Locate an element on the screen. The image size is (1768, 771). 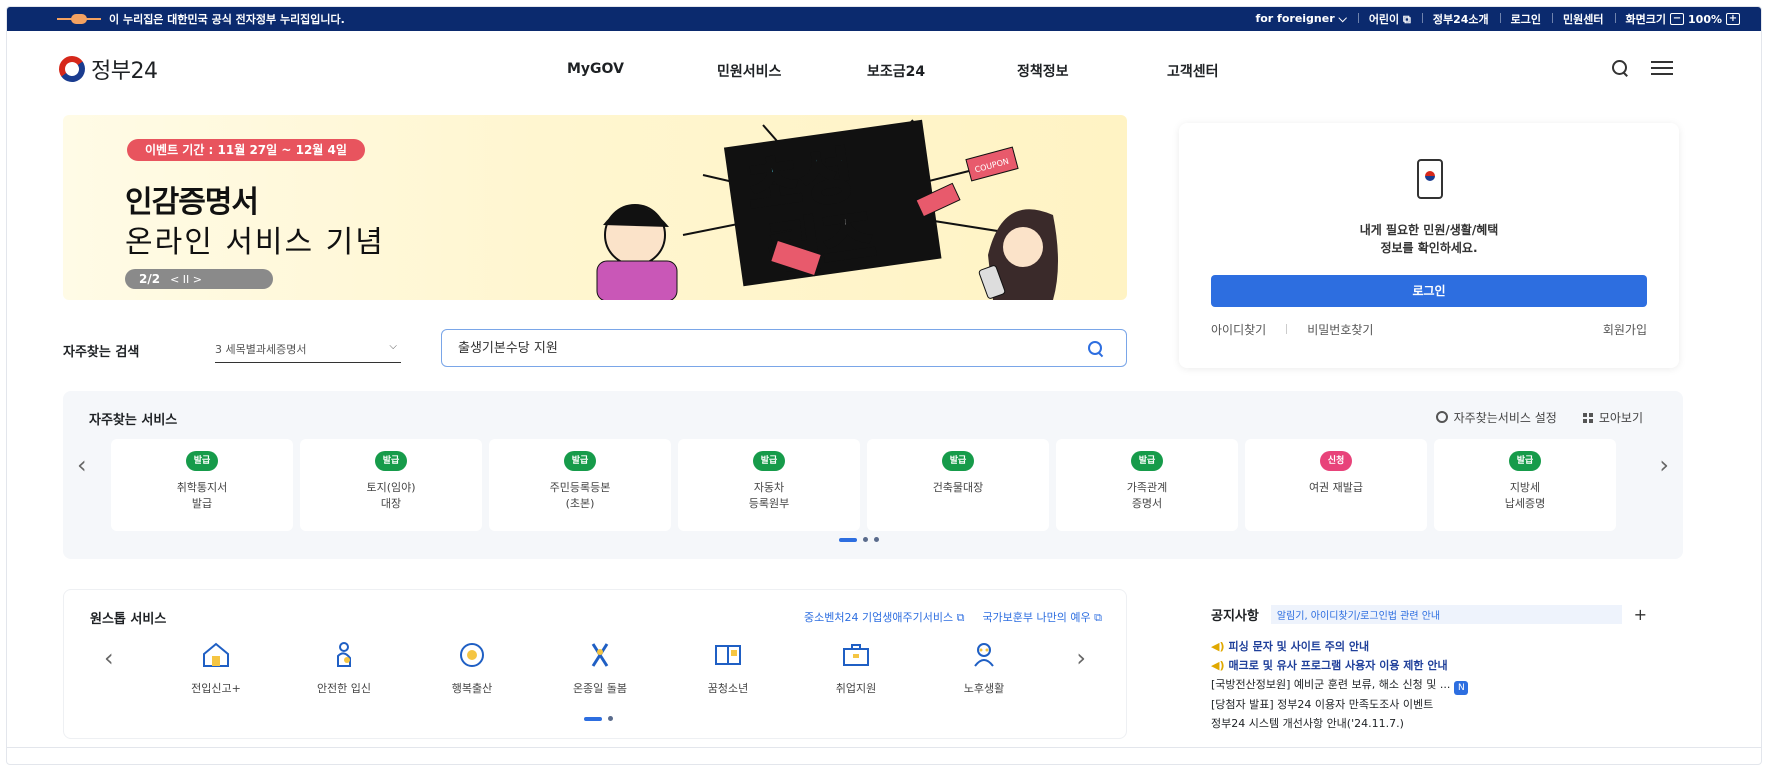
view-all-link: 모아보기 is located at coordinates (1612, 417).